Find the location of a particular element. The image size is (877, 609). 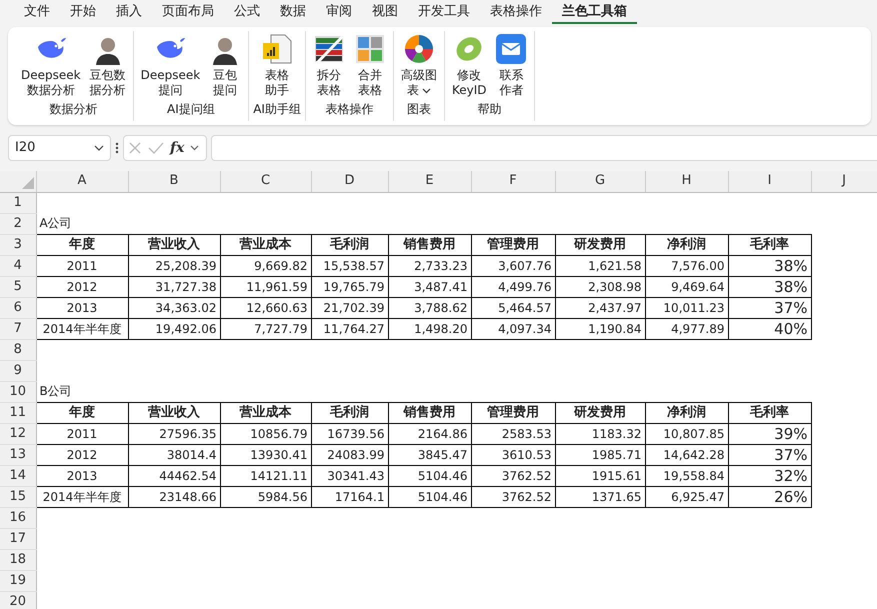

table-cell: 4,097.34 is located at coordinates (513, 328).